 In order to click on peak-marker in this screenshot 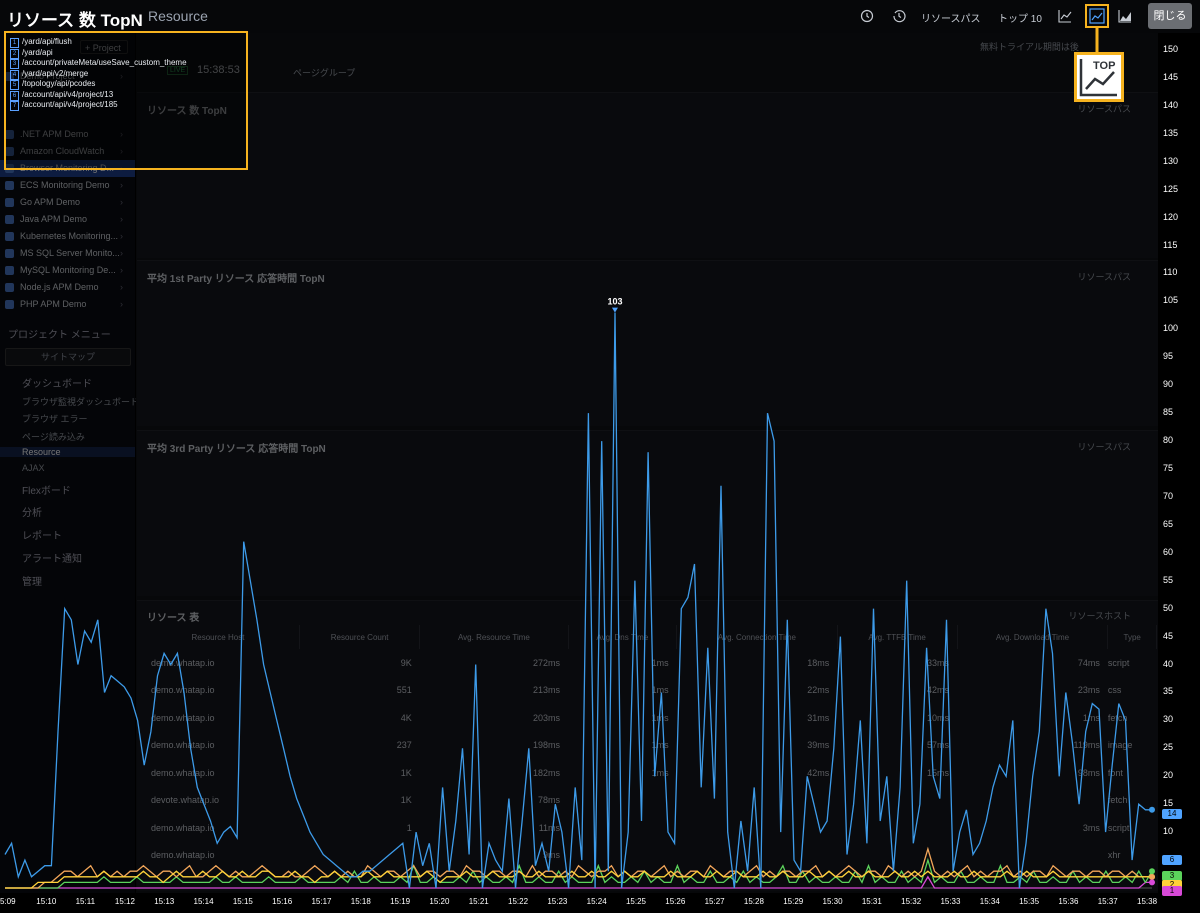, I will do `click(614, 310)`.